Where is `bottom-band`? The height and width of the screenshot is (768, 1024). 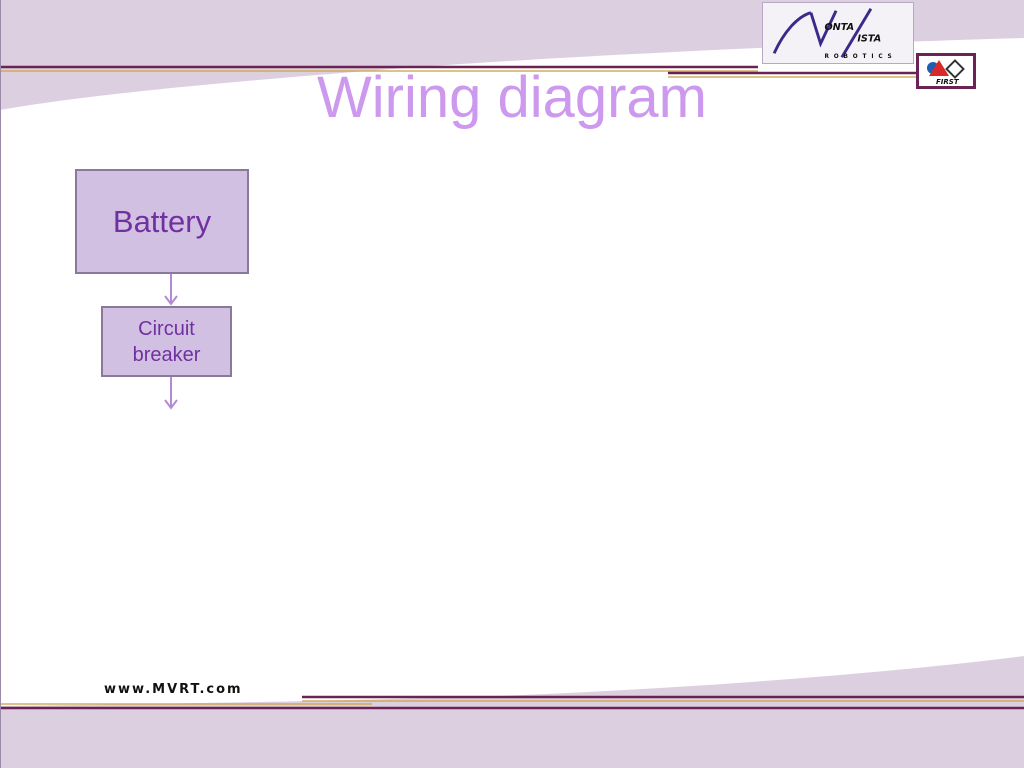 bottom-band is located at coordinates (512, 712).